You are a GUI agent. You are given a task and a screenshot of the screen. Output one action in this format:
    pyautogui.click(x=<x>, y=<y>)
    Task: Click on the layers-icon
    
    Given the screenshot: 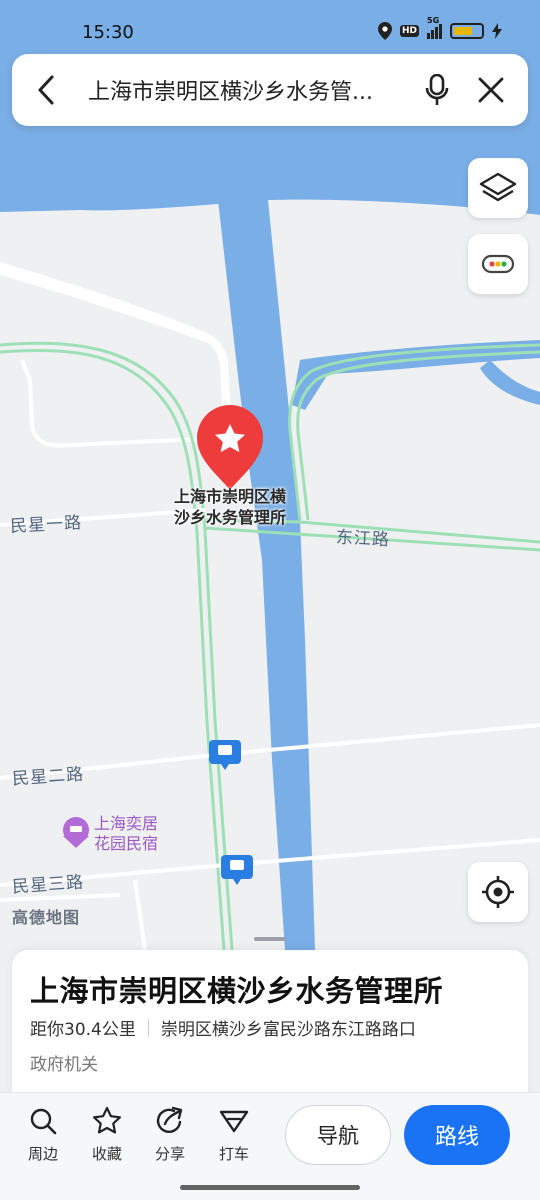 What is the action you would take?
    pyautogui.click(x=498, y=187)
    